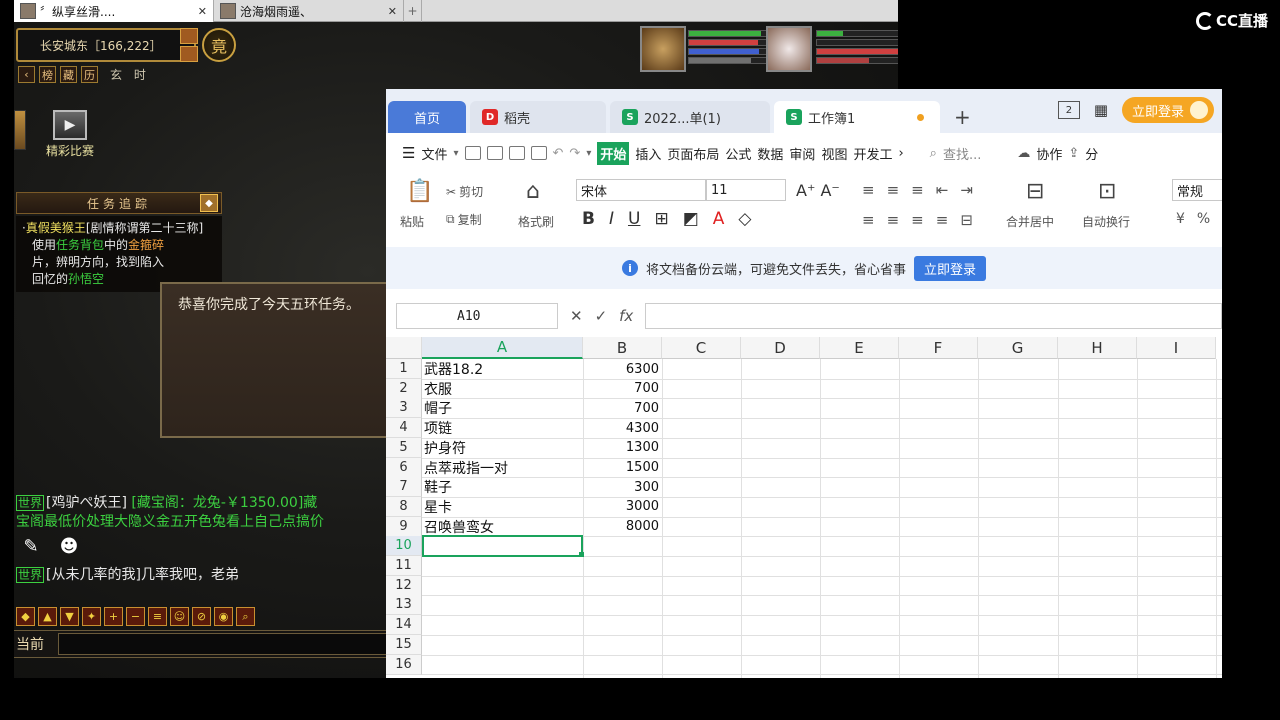 Image resolution: width=1280 pixels, height=720 pixels. Describe the element at coordinates (574, 153) in the screenshot. I see `redo-icon: ↷` at that location.